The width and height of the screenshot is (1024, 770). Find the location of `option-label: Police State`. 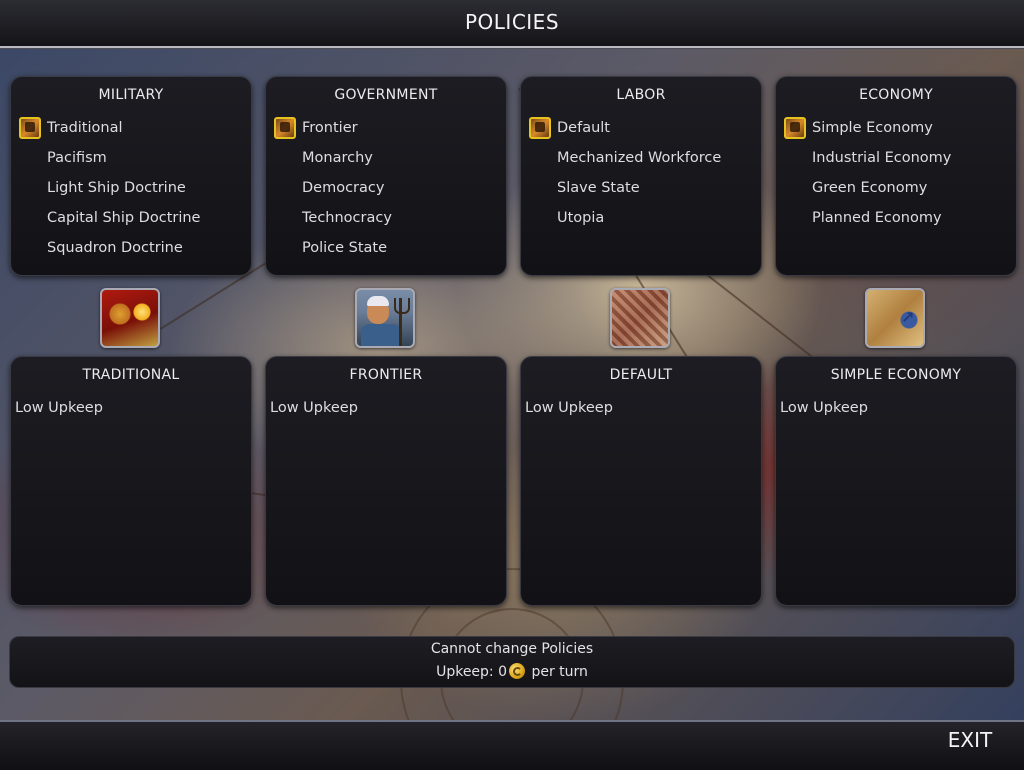

option-label: Police State is located at coordinates (345, 248).